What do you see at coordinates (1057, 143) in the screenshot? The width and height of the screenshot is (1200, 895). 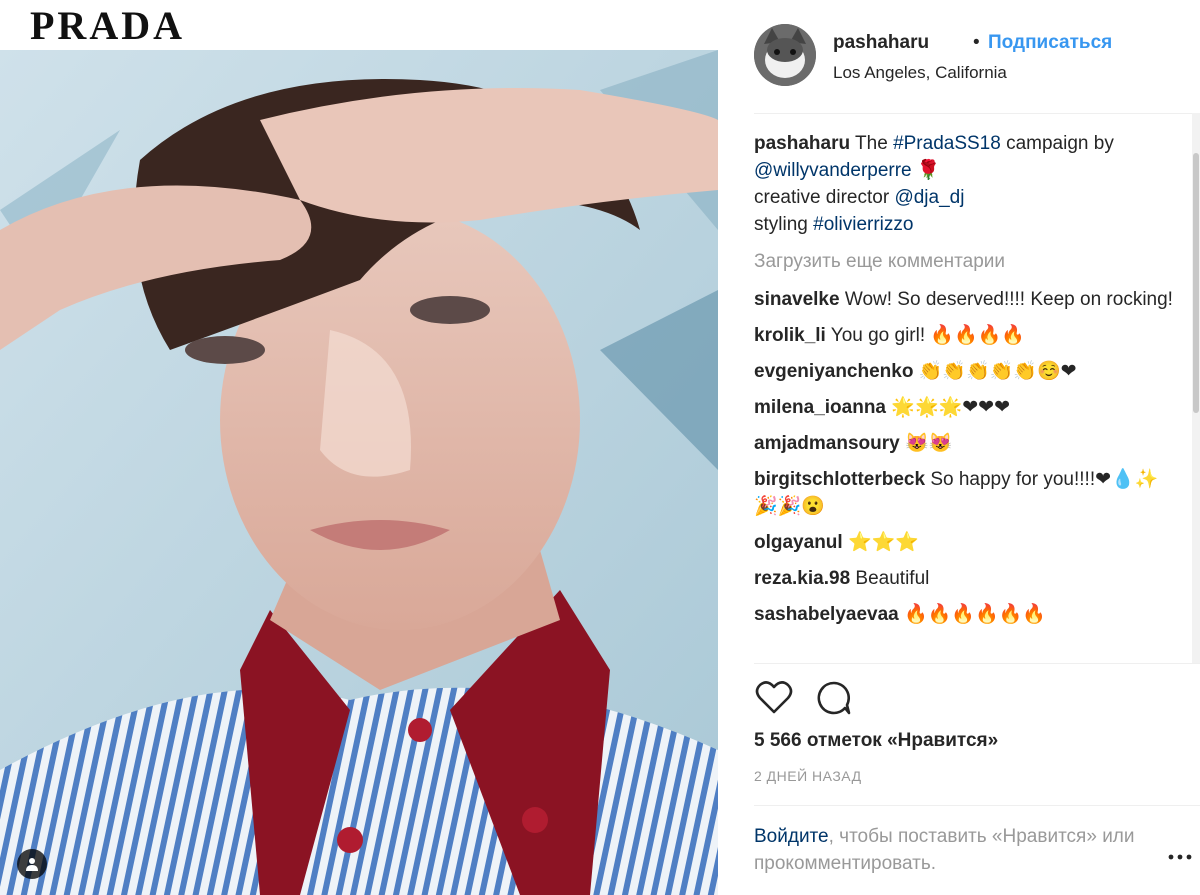 I see `caption-text: campaign by` at bounding box center [1057, 143].